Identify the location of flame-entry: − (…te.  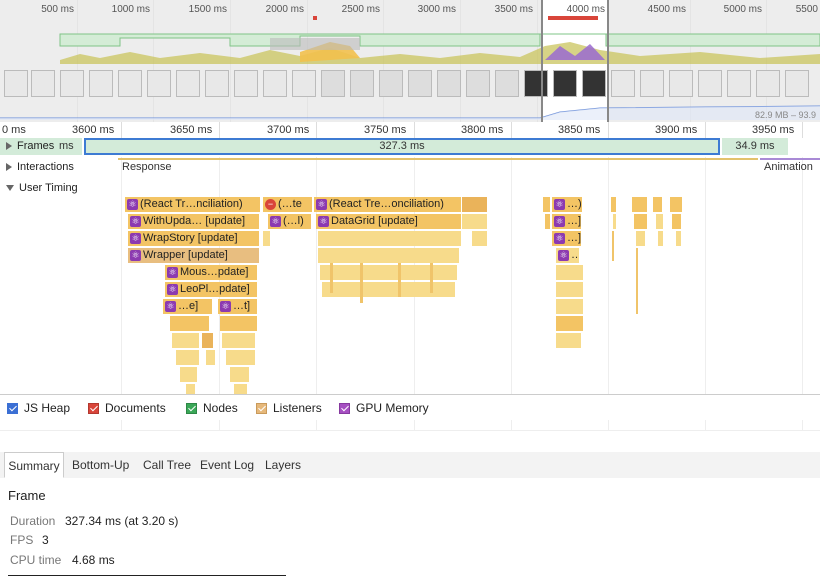
(288, 204).